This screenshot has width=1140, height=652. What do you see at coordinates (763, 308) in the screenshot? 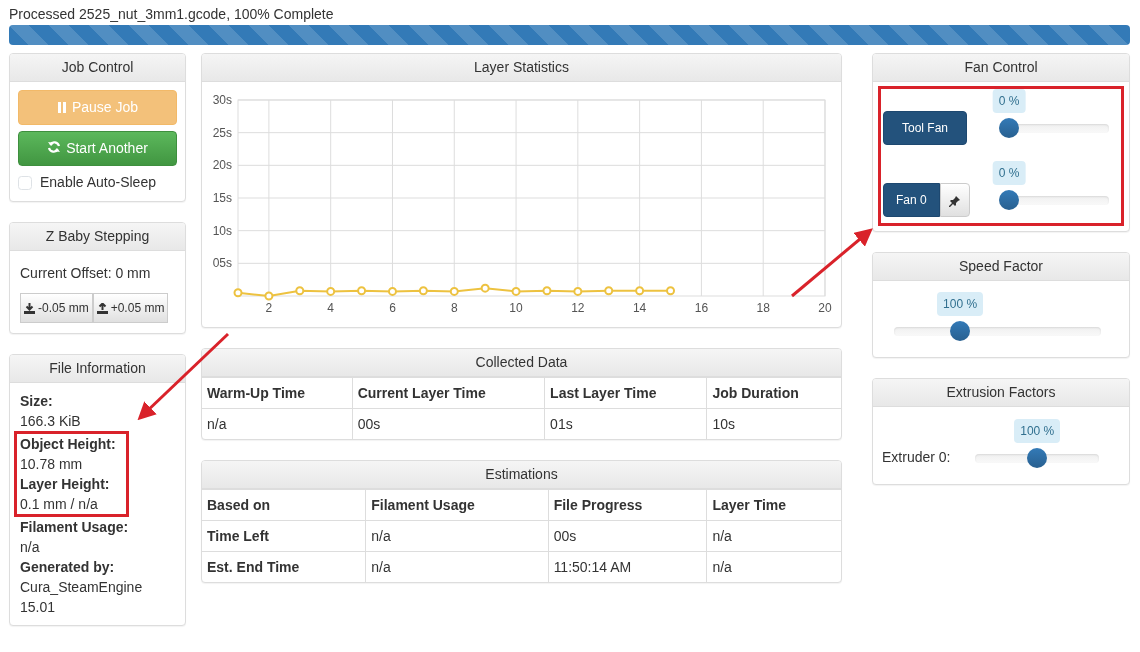
I see `x-tick-label: 18` at bounding box center [763, 308].